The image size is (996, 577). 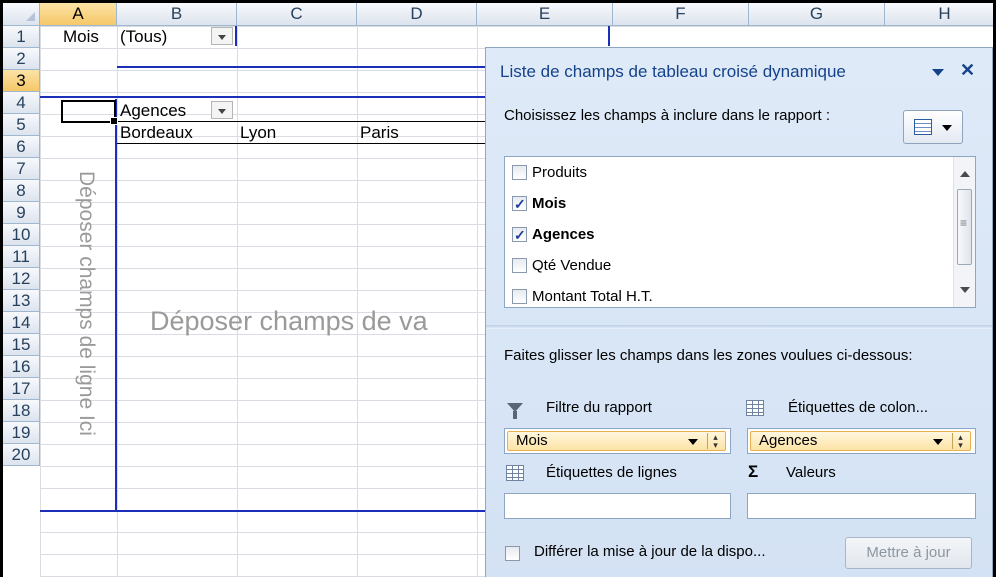 I want to click on values-zone, so click(x=861, y=506).